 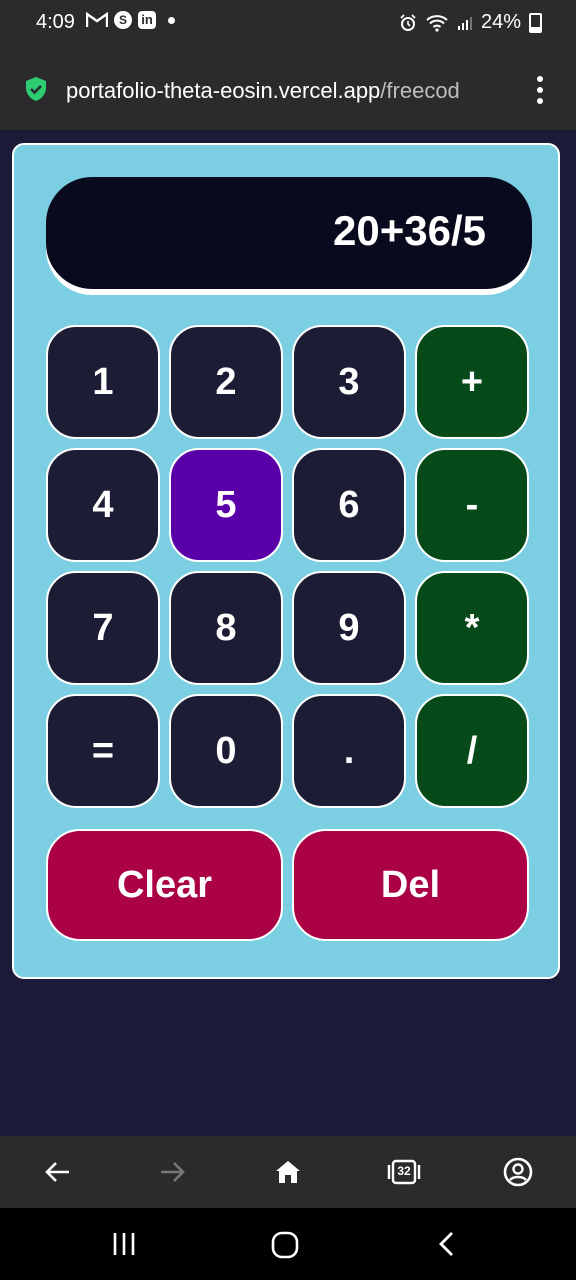 I want to click on signal-icon, so click(x=464, y=23).